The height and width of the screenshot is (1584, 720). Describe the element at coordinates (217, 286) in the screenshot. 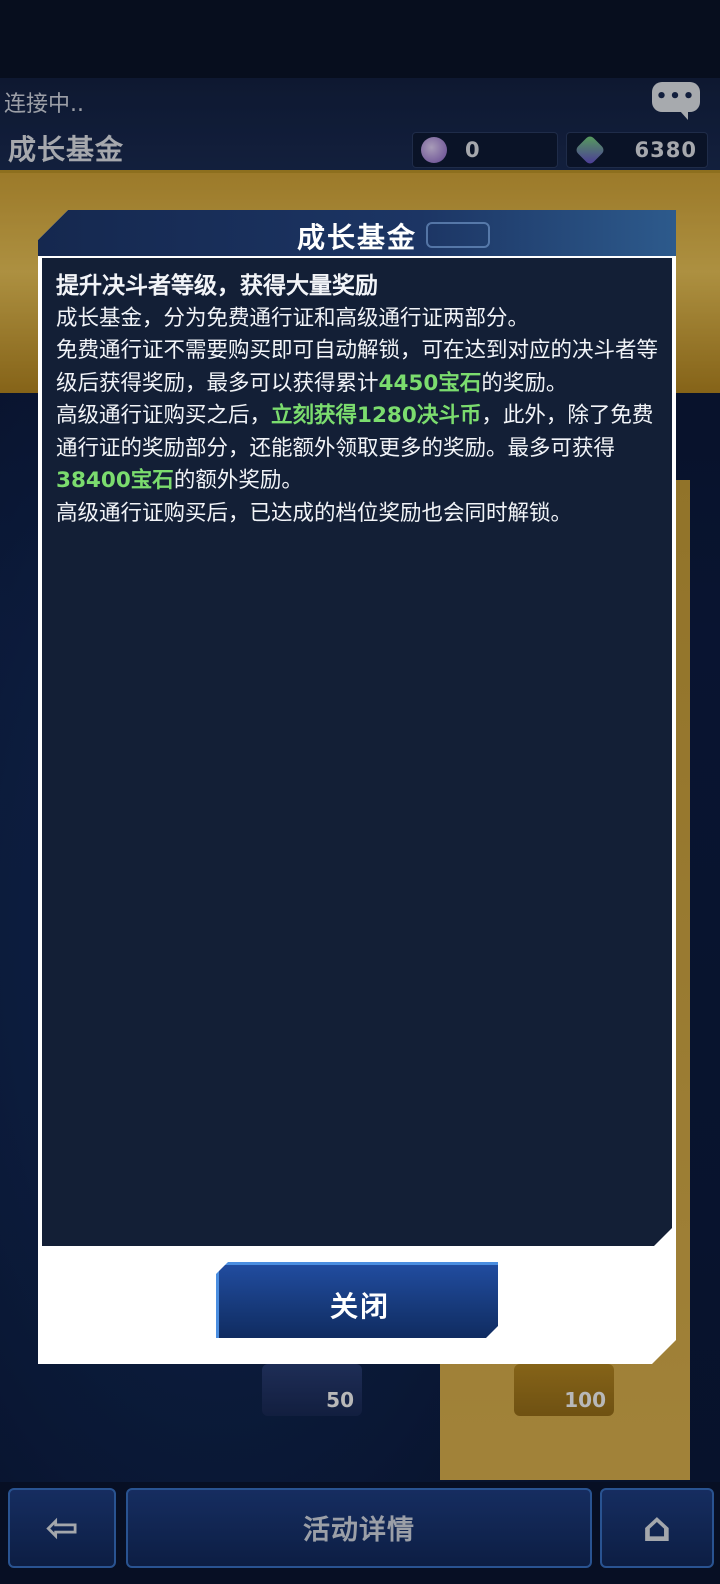

I see `description-heading: 提升决斗者等级，获得大量奖励` at that location.